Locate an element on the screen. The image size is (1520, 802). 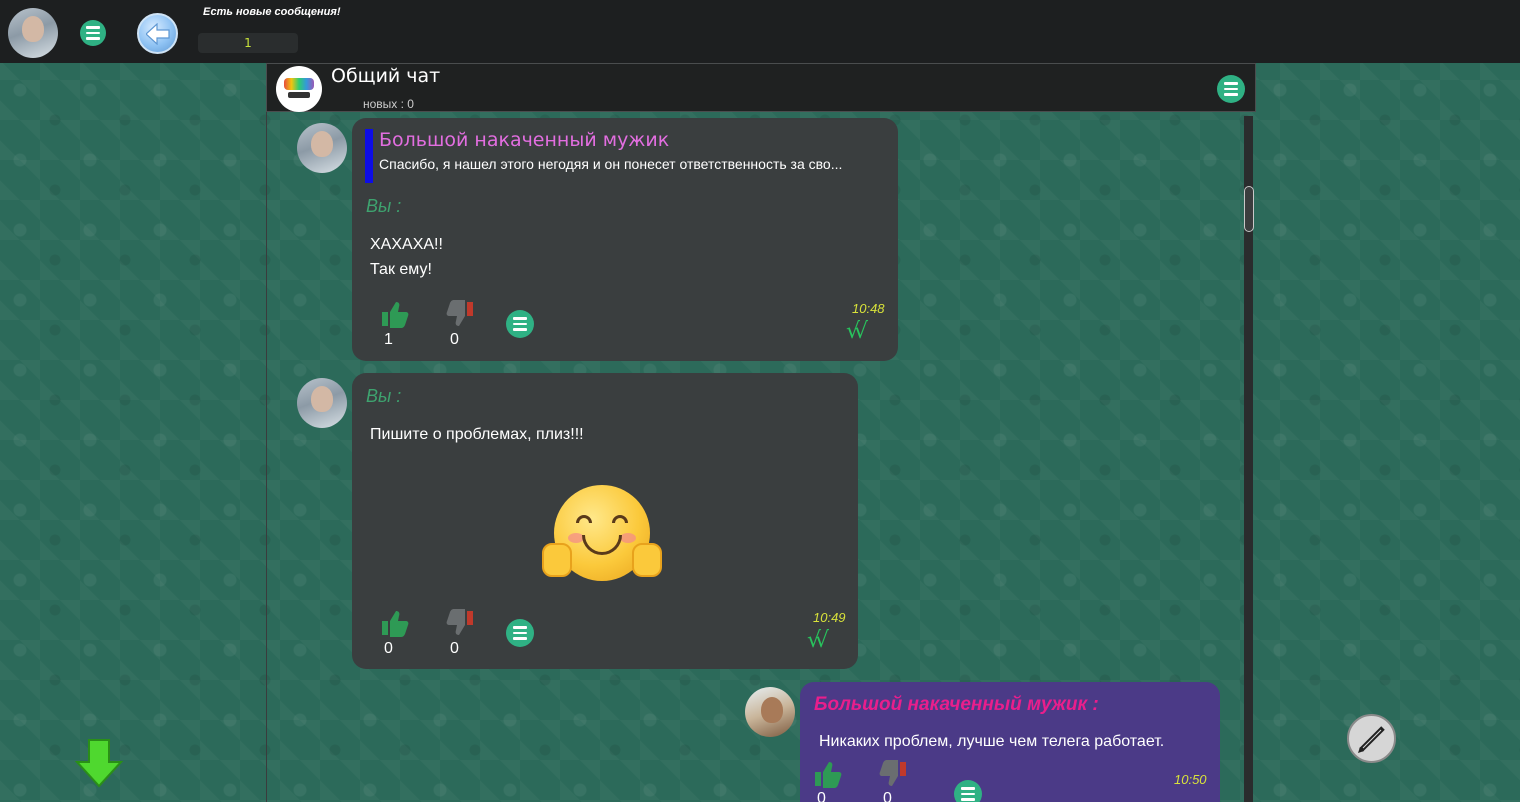
new-messages-count: 1 is located at coordinates (248, 43).